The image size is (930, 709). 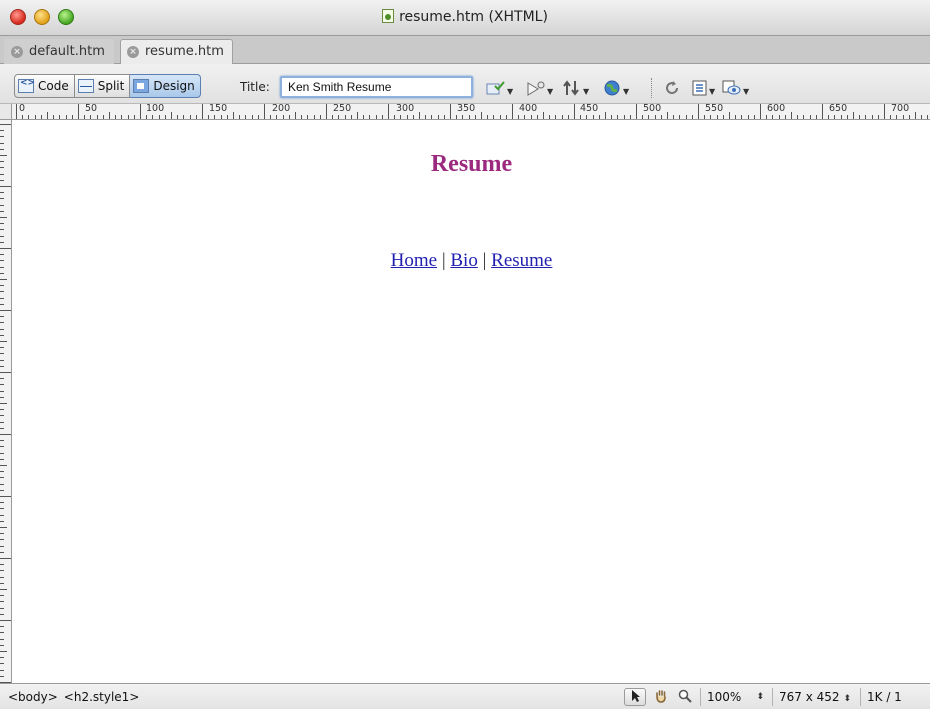 I want to click on view-options-button: ▼, so click(x=703, y=88).